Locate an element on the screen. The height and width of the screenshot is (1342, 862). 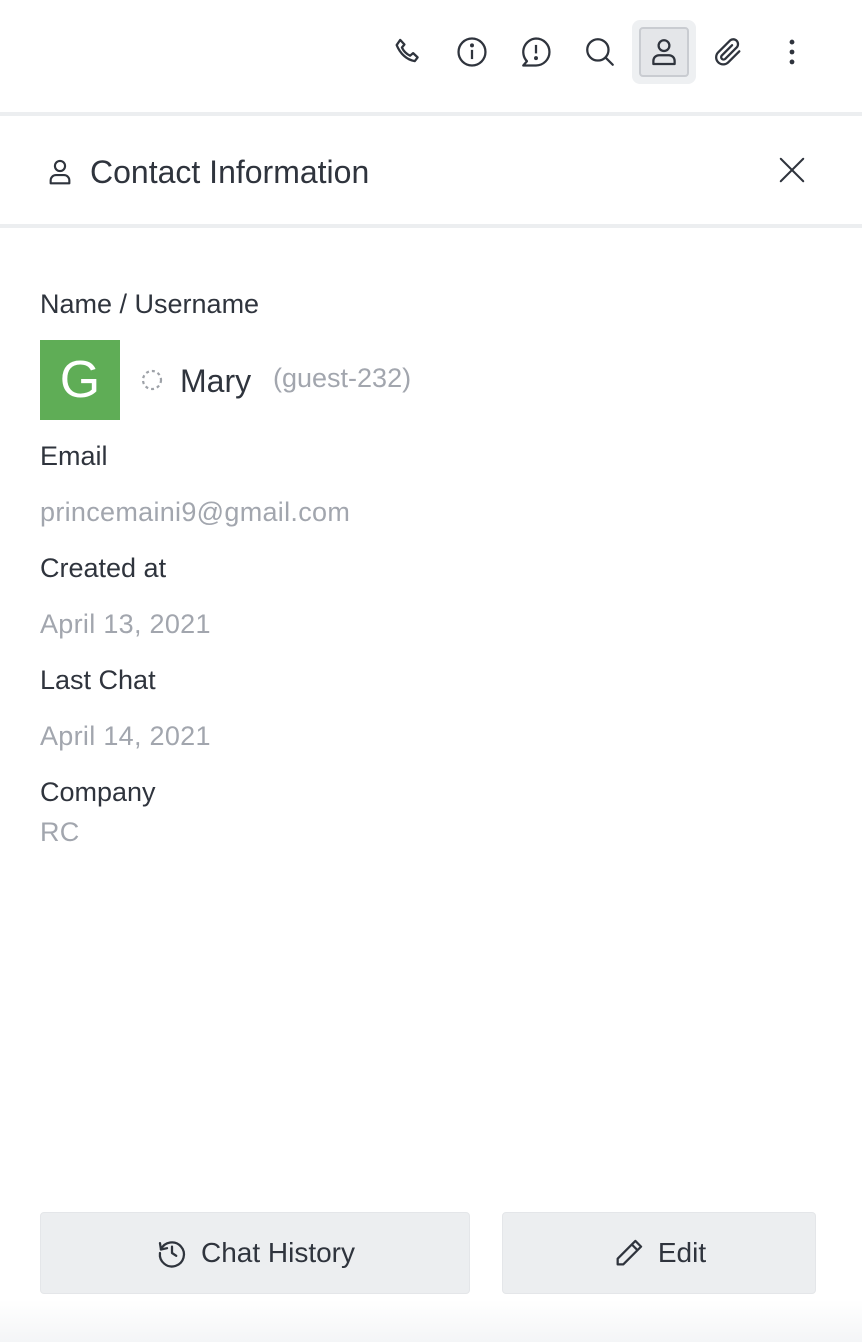
contextual-bar-header: Contact Information is located at coordinates (431, 170).